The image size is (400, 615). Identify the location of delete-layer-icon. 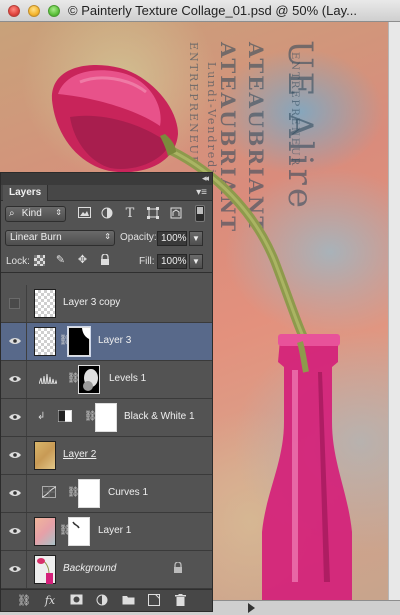
(180, 601).